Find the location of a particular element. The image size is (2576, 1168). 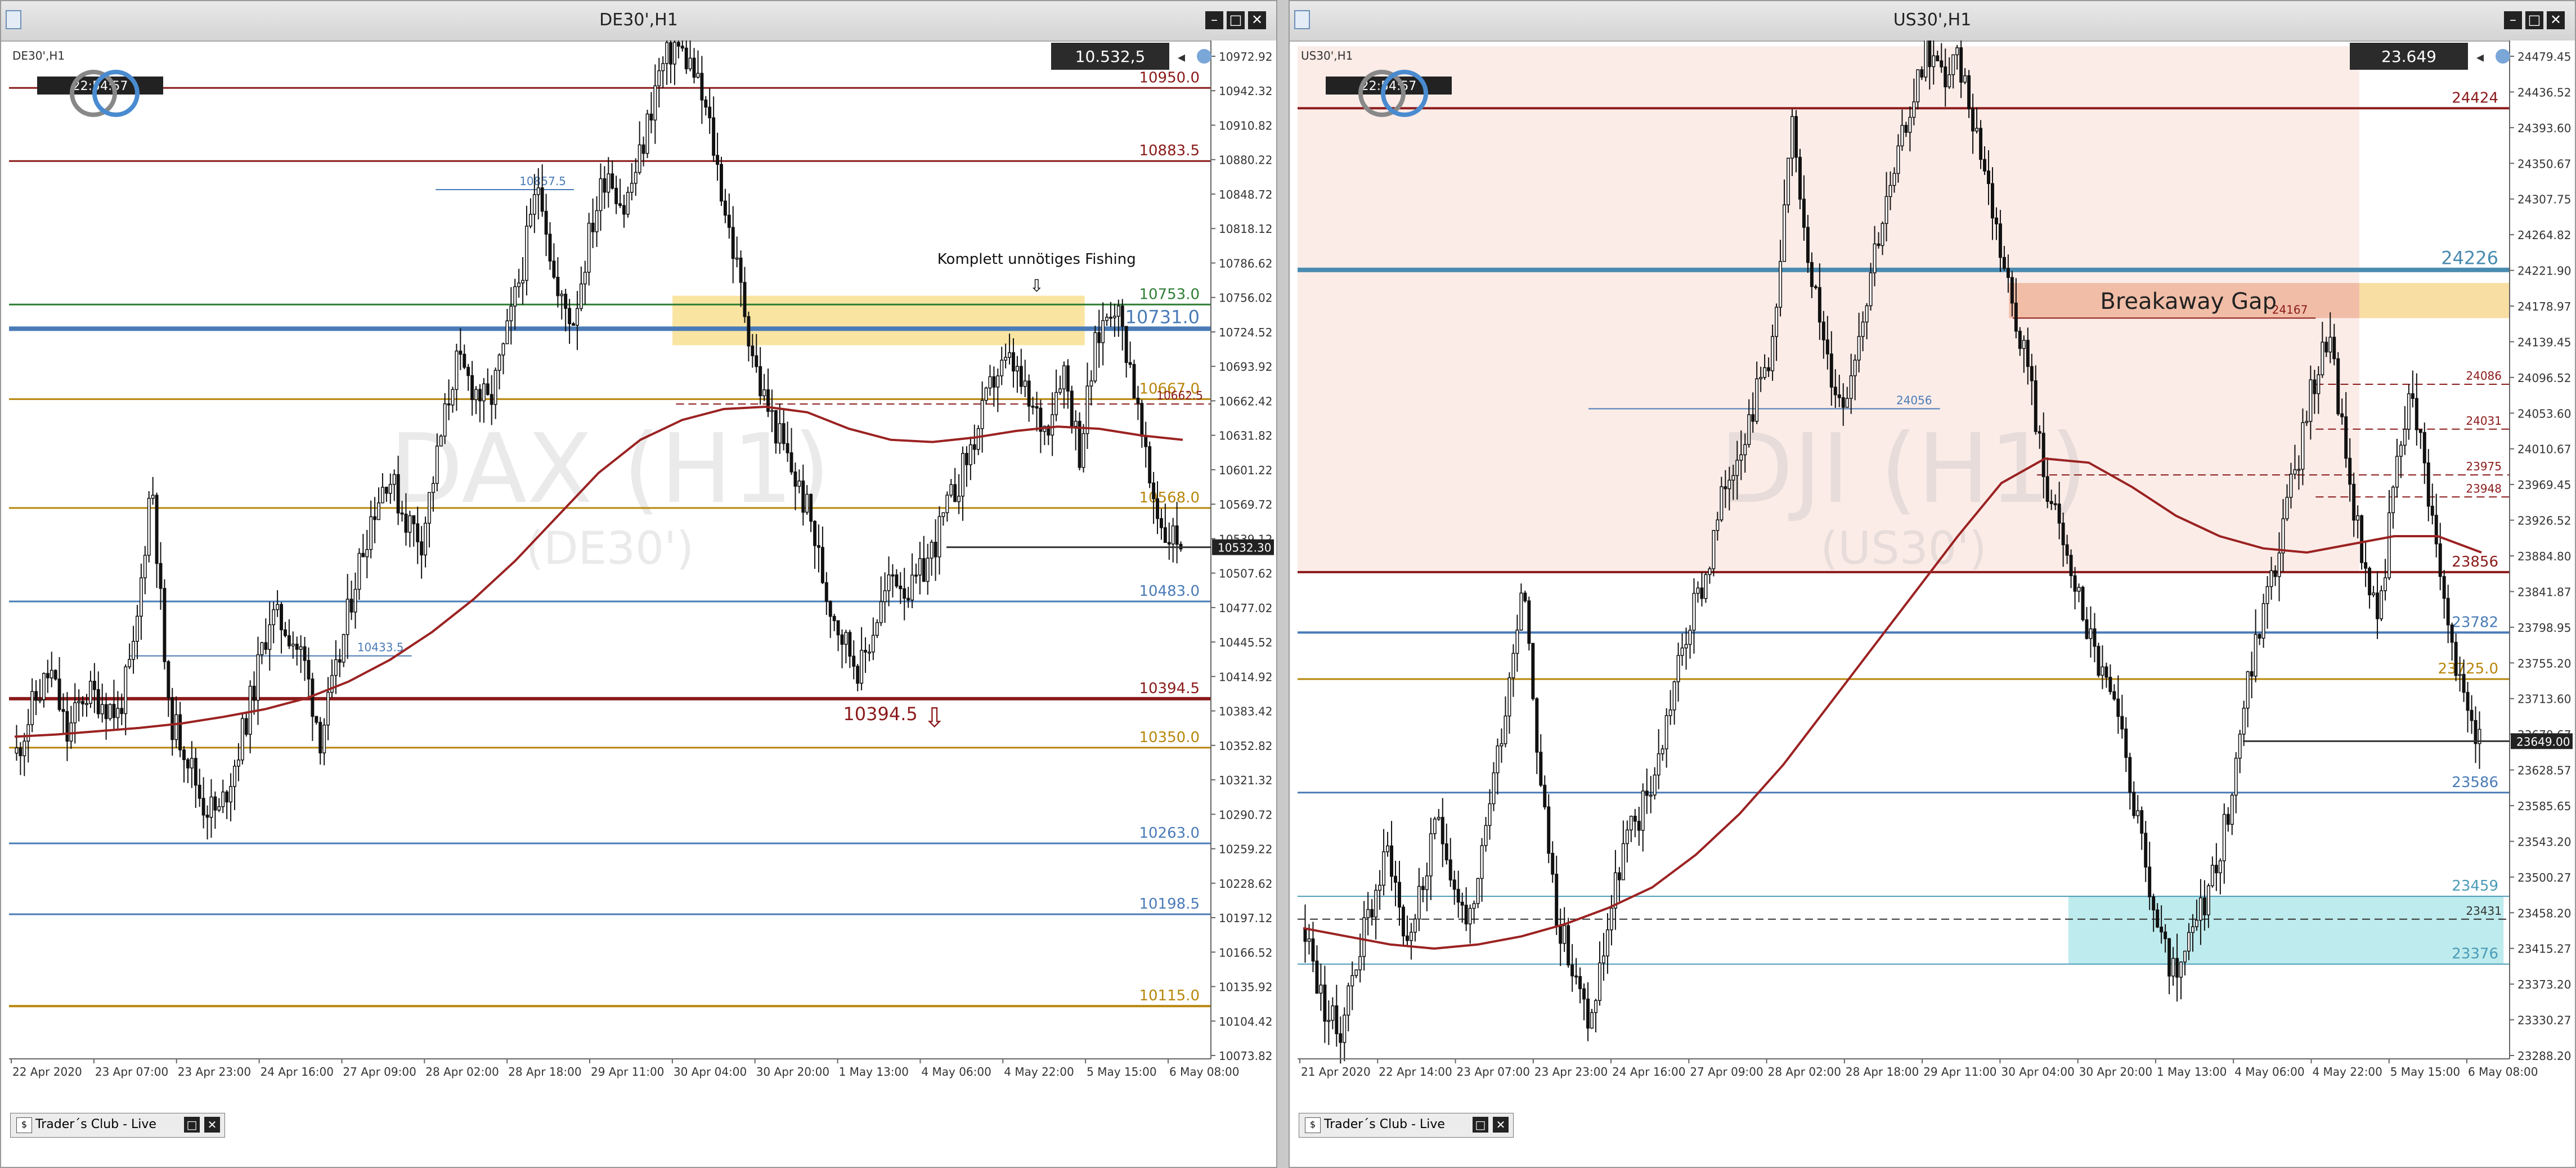

dax-layout-tab: $ Trader´s Club - Live □ ✕ is located at coordinates (117, 1125).